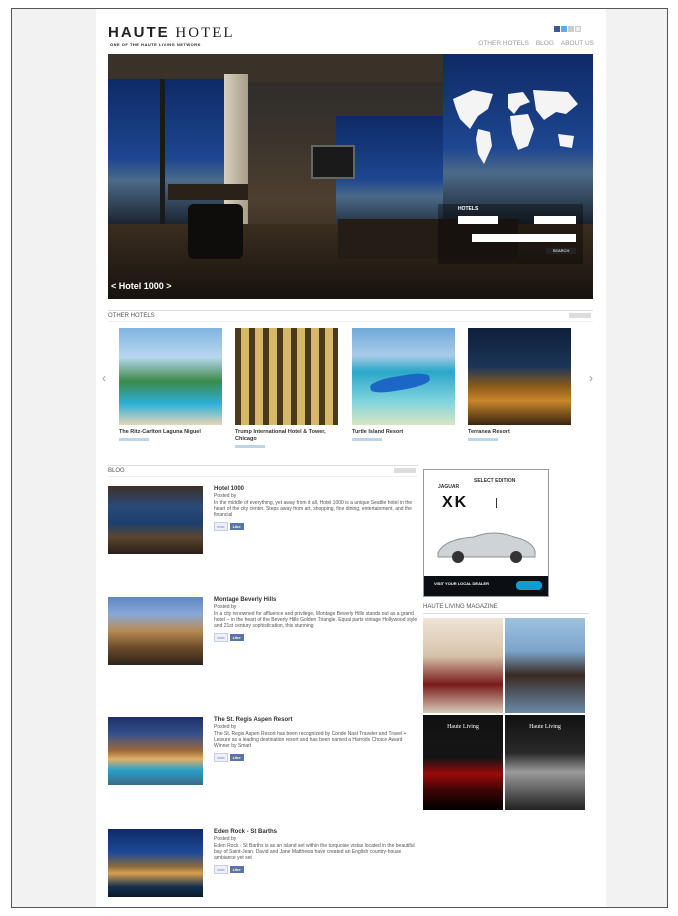 This screenshot has height=916, width=678. Describe the element at coordinates (170, 432) in the screenshot. I see `hotel-name: The Ritz-Carlton Laguna Niguel` at that location.